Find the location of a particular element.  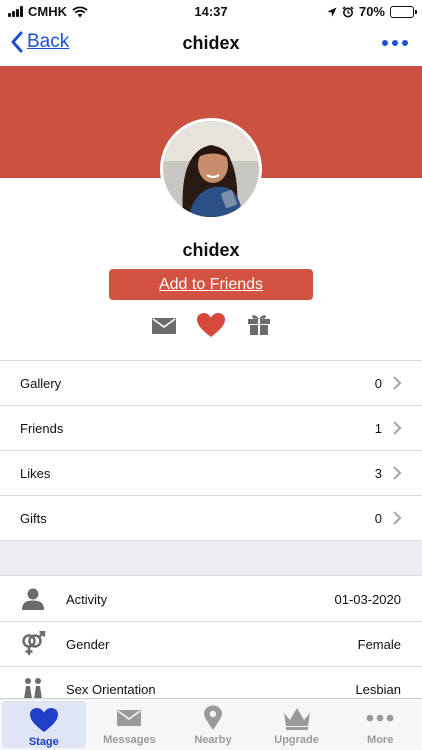

tab-label: More is located at coordinates (380, 740).